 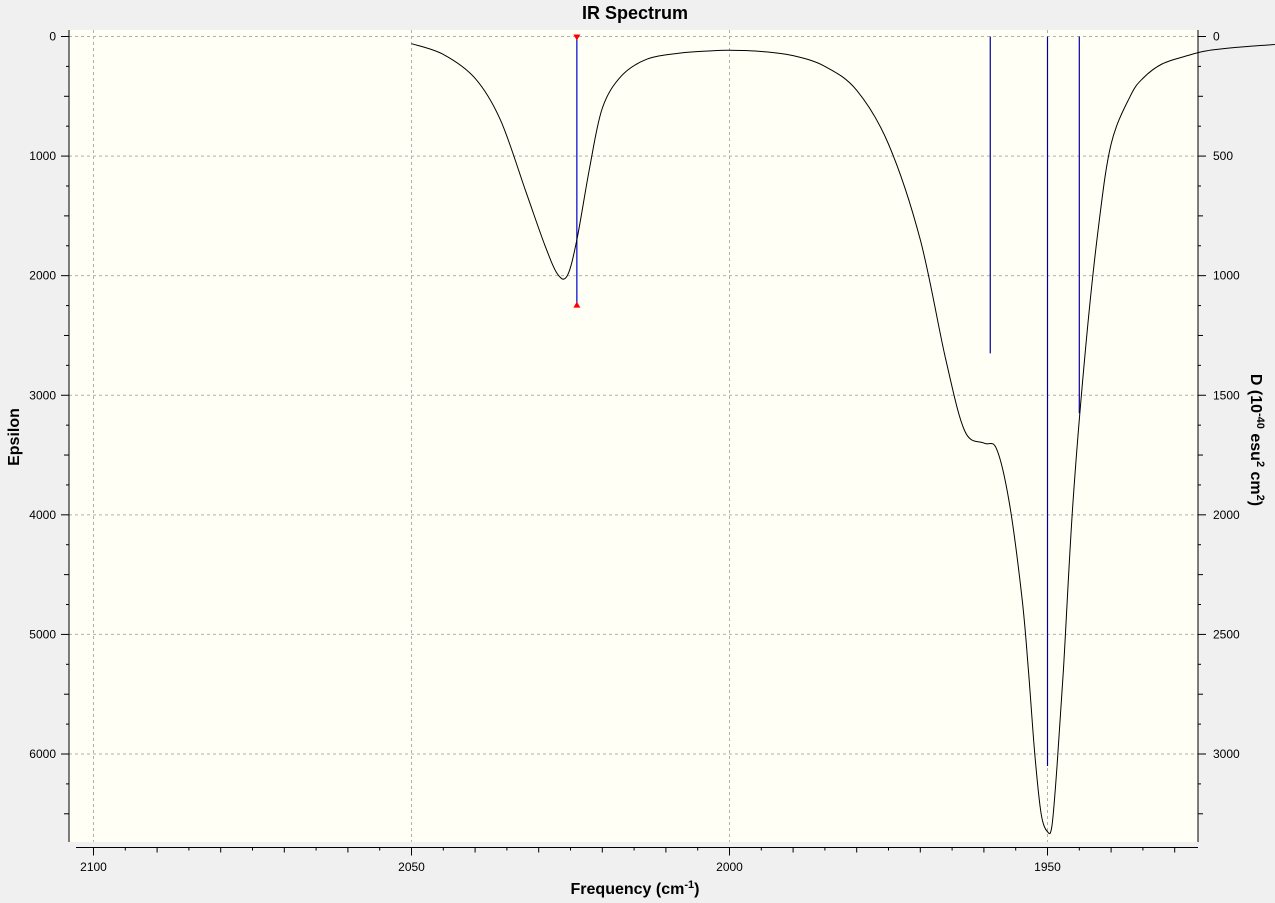 What do you see at coordinates (635, 13) in the screenshot?
I see `chart-title: IR Spectrum` at bounding box center [635, 13].